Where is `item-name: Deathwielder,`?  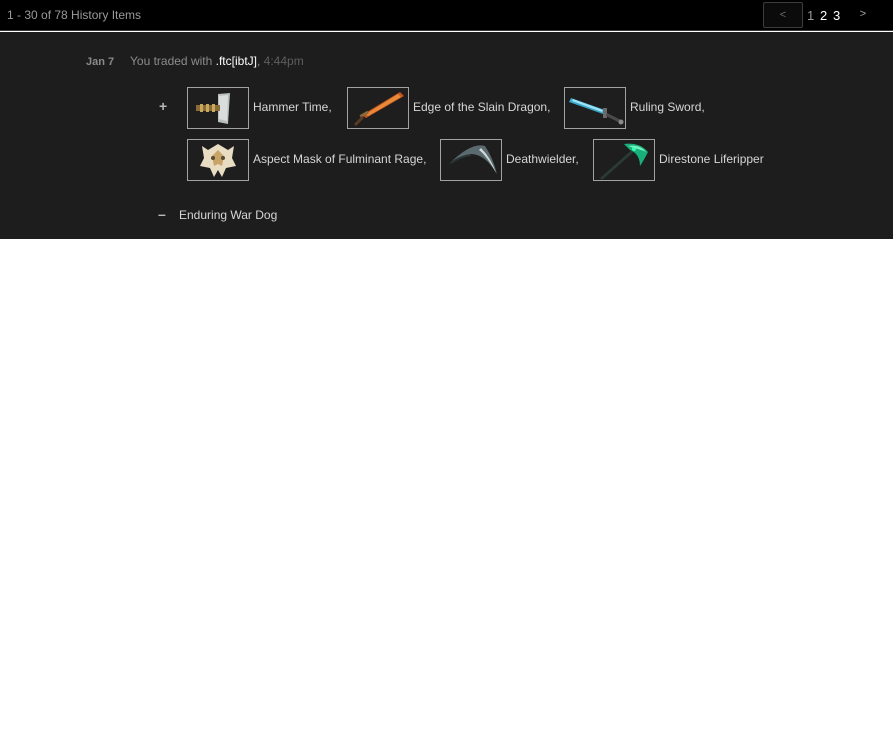
item-name: Deathwielder, is located at coordinates (542, 159).